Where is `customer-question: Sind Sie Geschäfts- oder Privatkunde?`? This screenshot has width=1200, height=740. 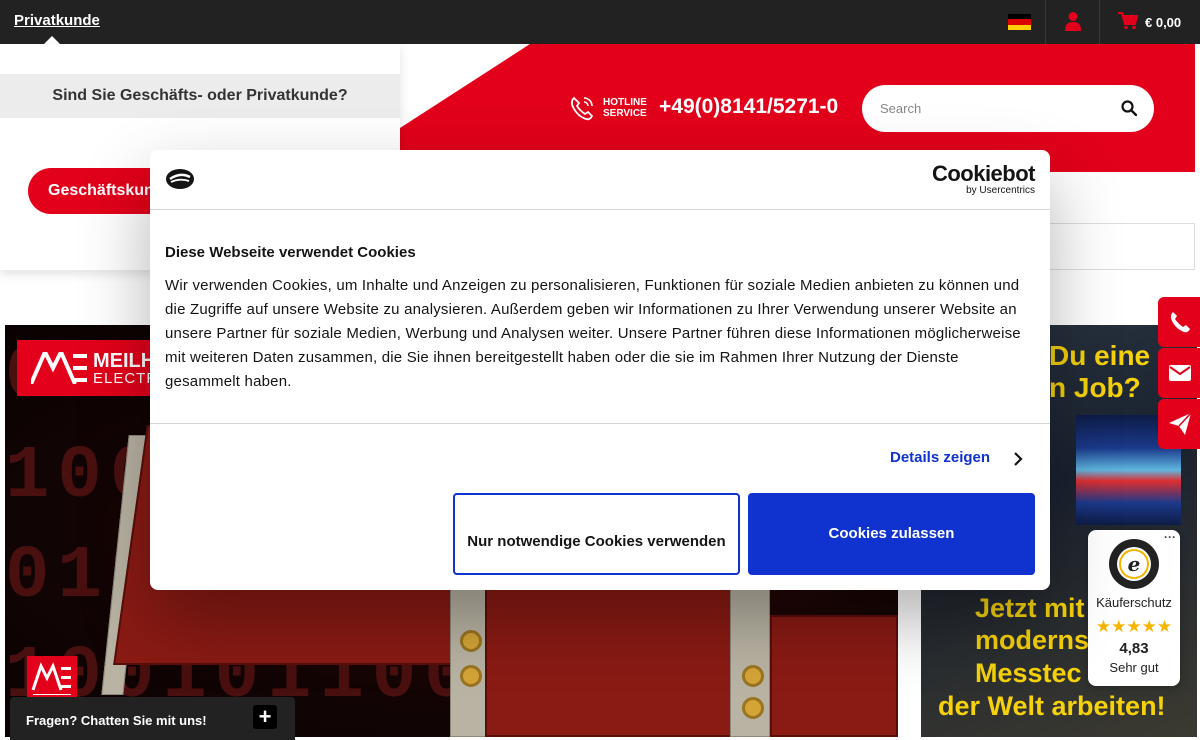
customer-question: Sind Sie Geschäfts- oder Privatkunde? is located at coordinates (200, 96).